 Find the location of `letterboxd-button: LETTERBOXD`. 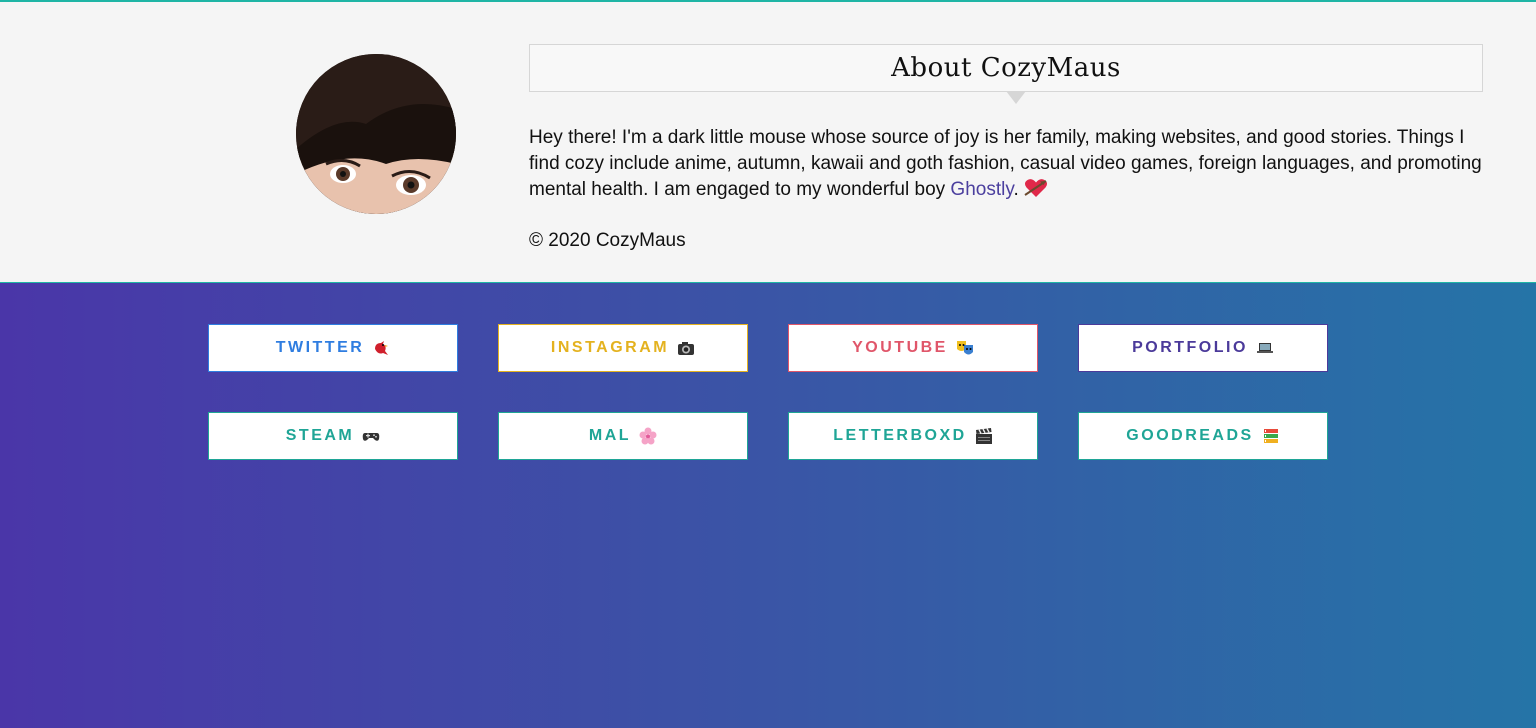

letterboxd-button: LETTERBOXD is located at coordinates (913, 436).